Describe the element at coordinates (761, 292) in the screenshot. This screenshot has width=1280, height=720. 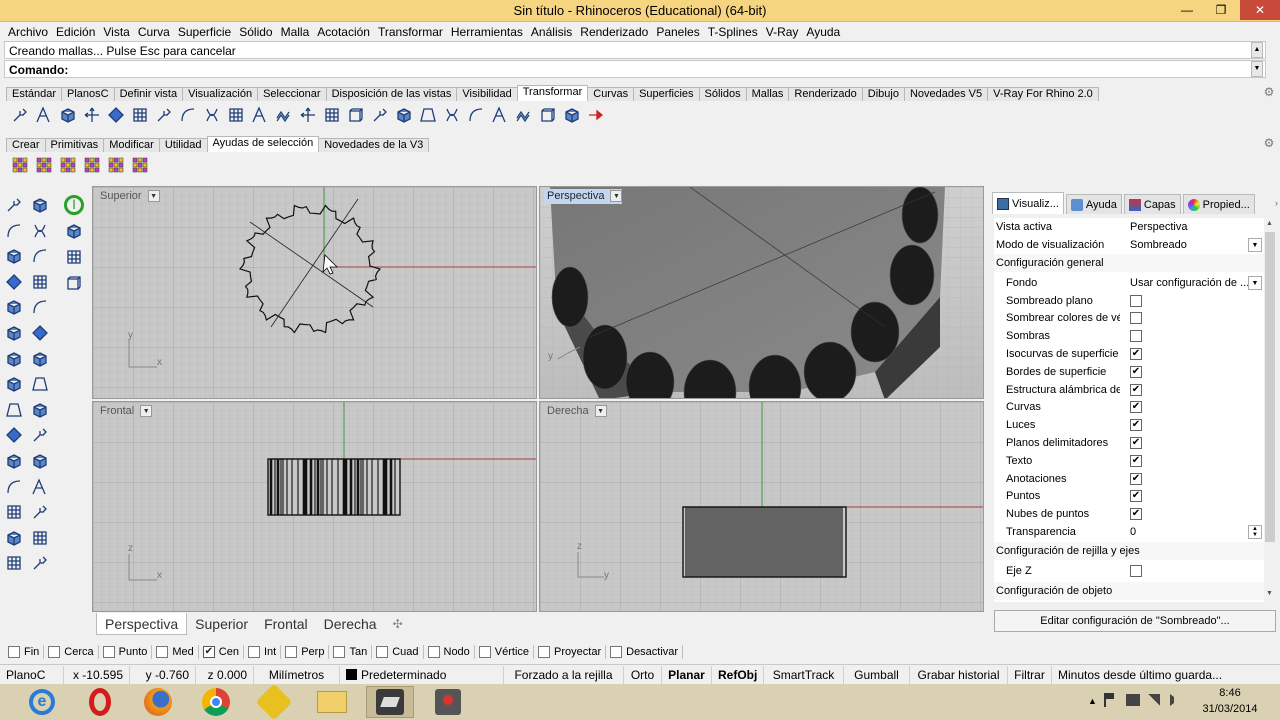
I see `viewport-perspective: Perspectiva ▼ y` at that location.